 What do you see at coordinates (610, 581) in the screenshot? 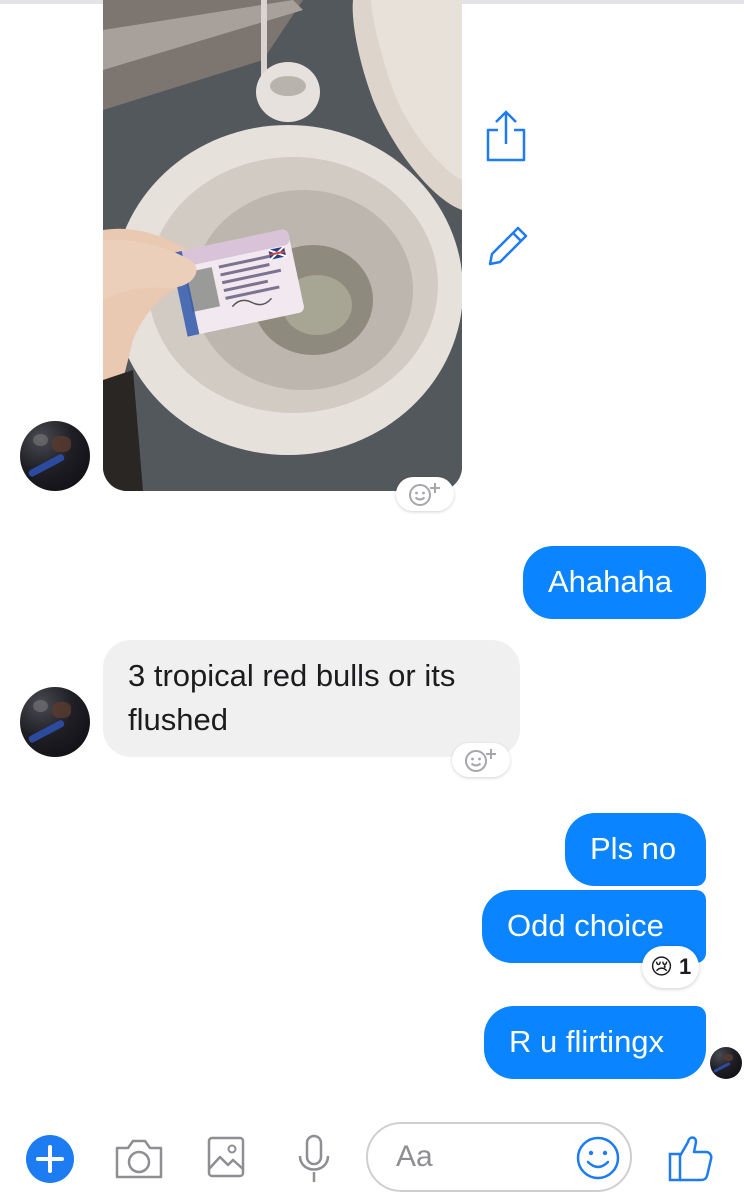
I see `message-text: Ahahaha` at bounding box center [610, 581].